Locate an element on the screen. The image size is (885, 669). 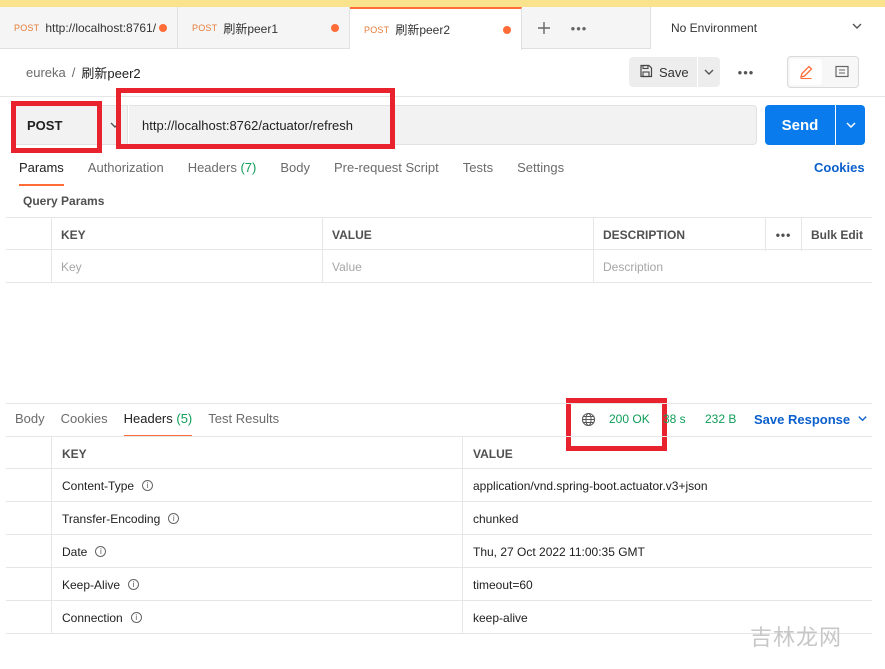
tab-label: Tests is located at coordinates (478, 167).